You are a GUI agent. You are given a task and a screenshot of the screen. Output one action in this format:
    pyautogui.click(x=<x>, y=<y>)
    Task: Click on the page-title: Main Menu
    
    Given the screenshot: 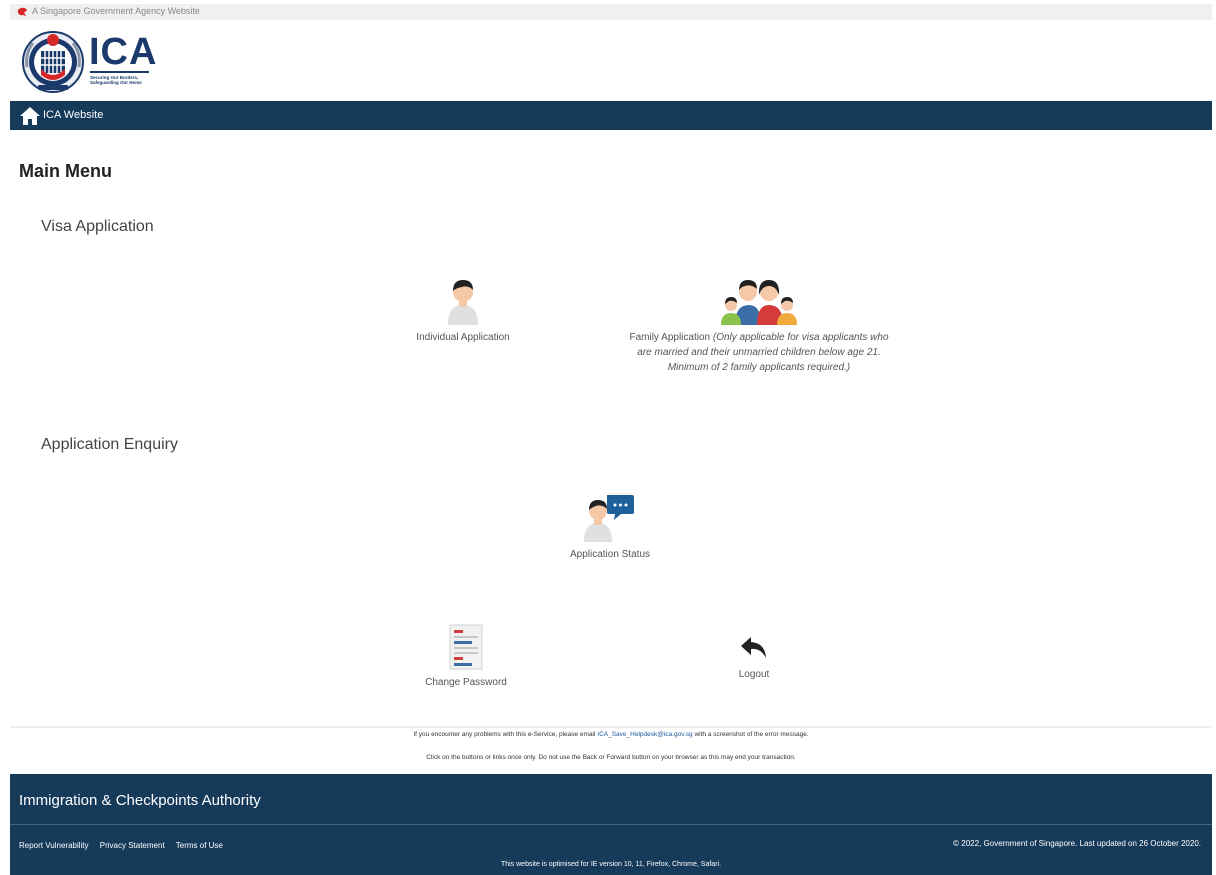 What is the action you would take?
    pyautogui.click(x=65, y=171)
    